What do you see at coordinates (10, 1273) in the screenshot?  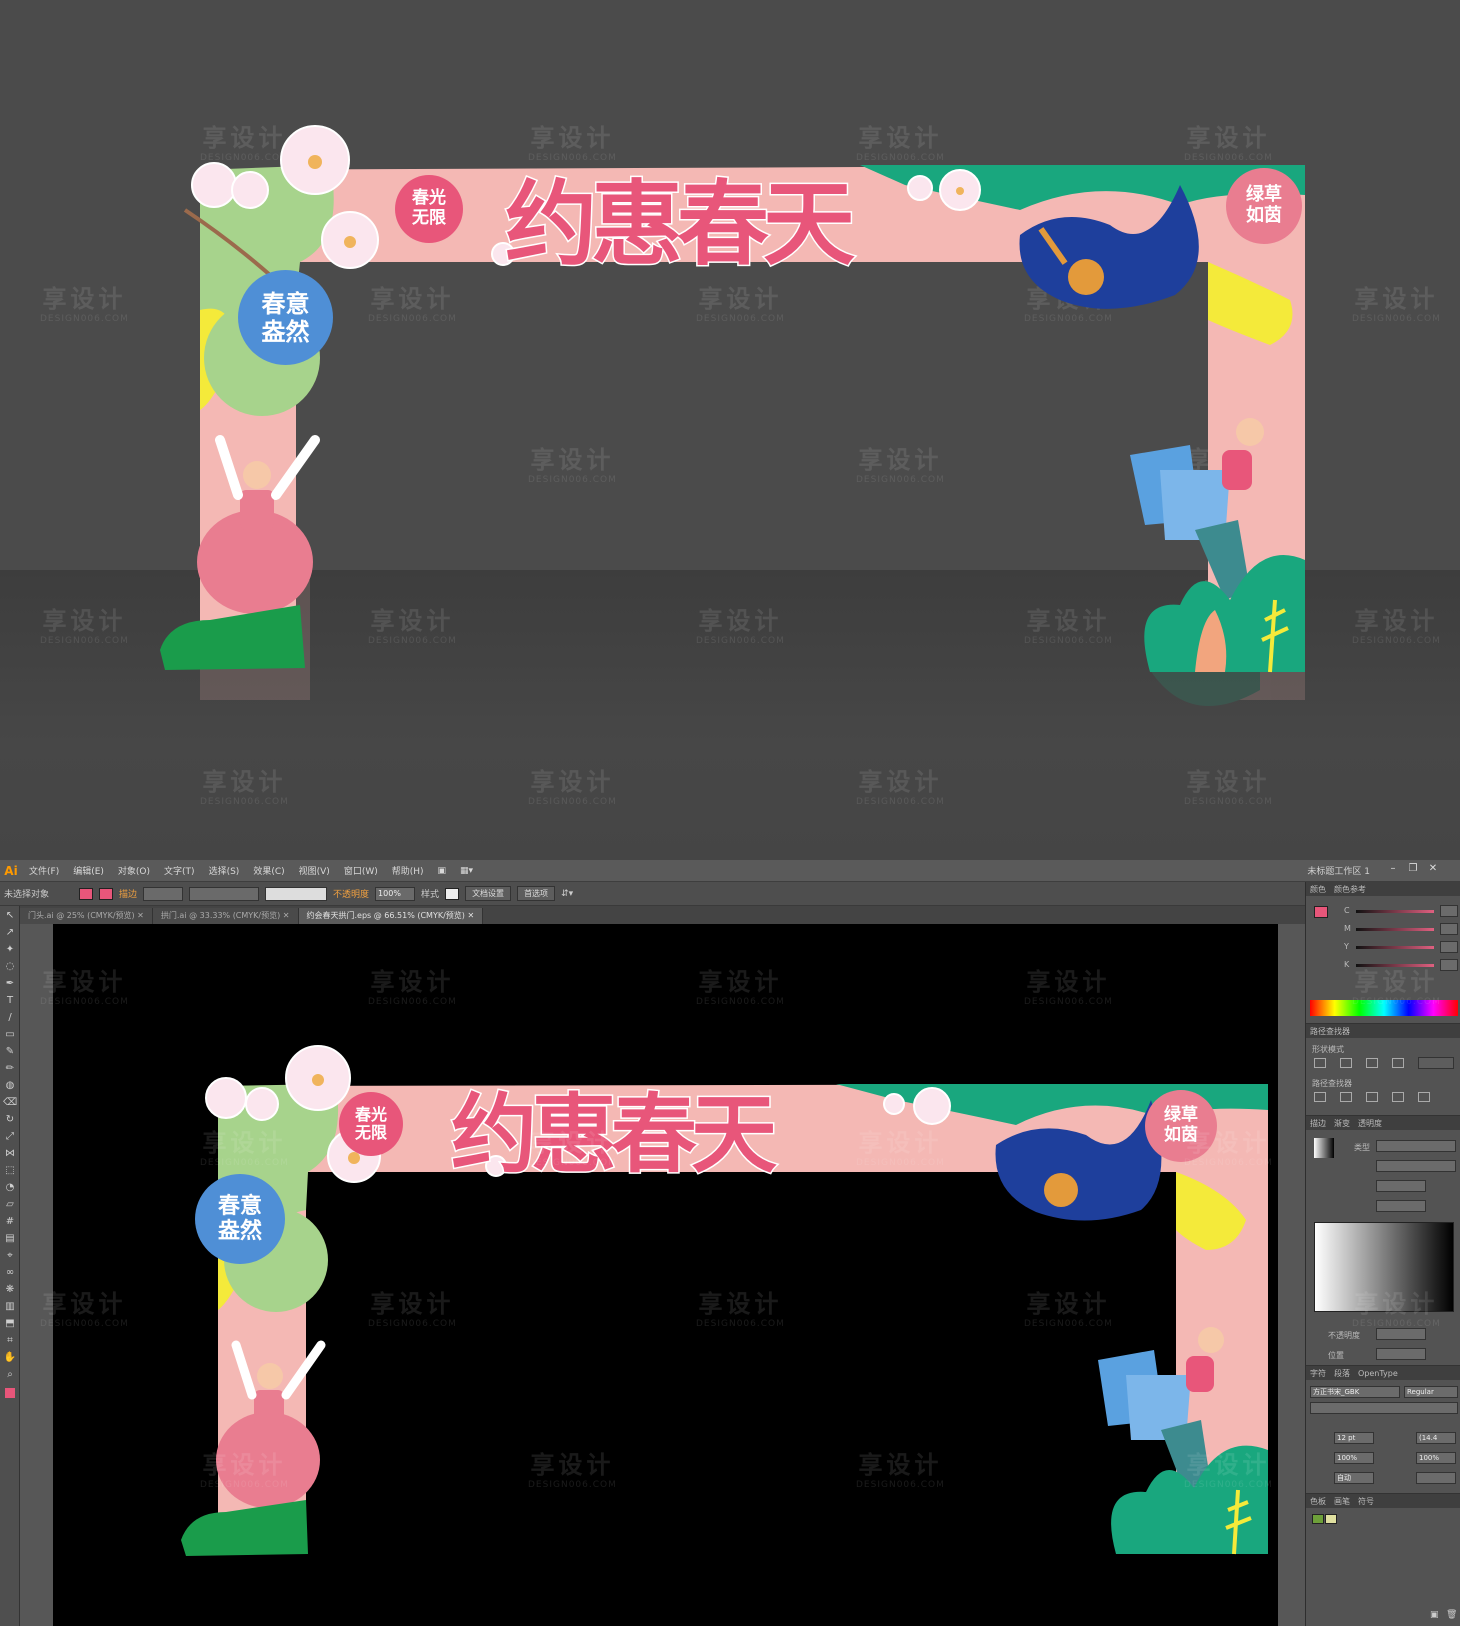 I see `blend-icon: ∞` at bounding box center [10, 1273].